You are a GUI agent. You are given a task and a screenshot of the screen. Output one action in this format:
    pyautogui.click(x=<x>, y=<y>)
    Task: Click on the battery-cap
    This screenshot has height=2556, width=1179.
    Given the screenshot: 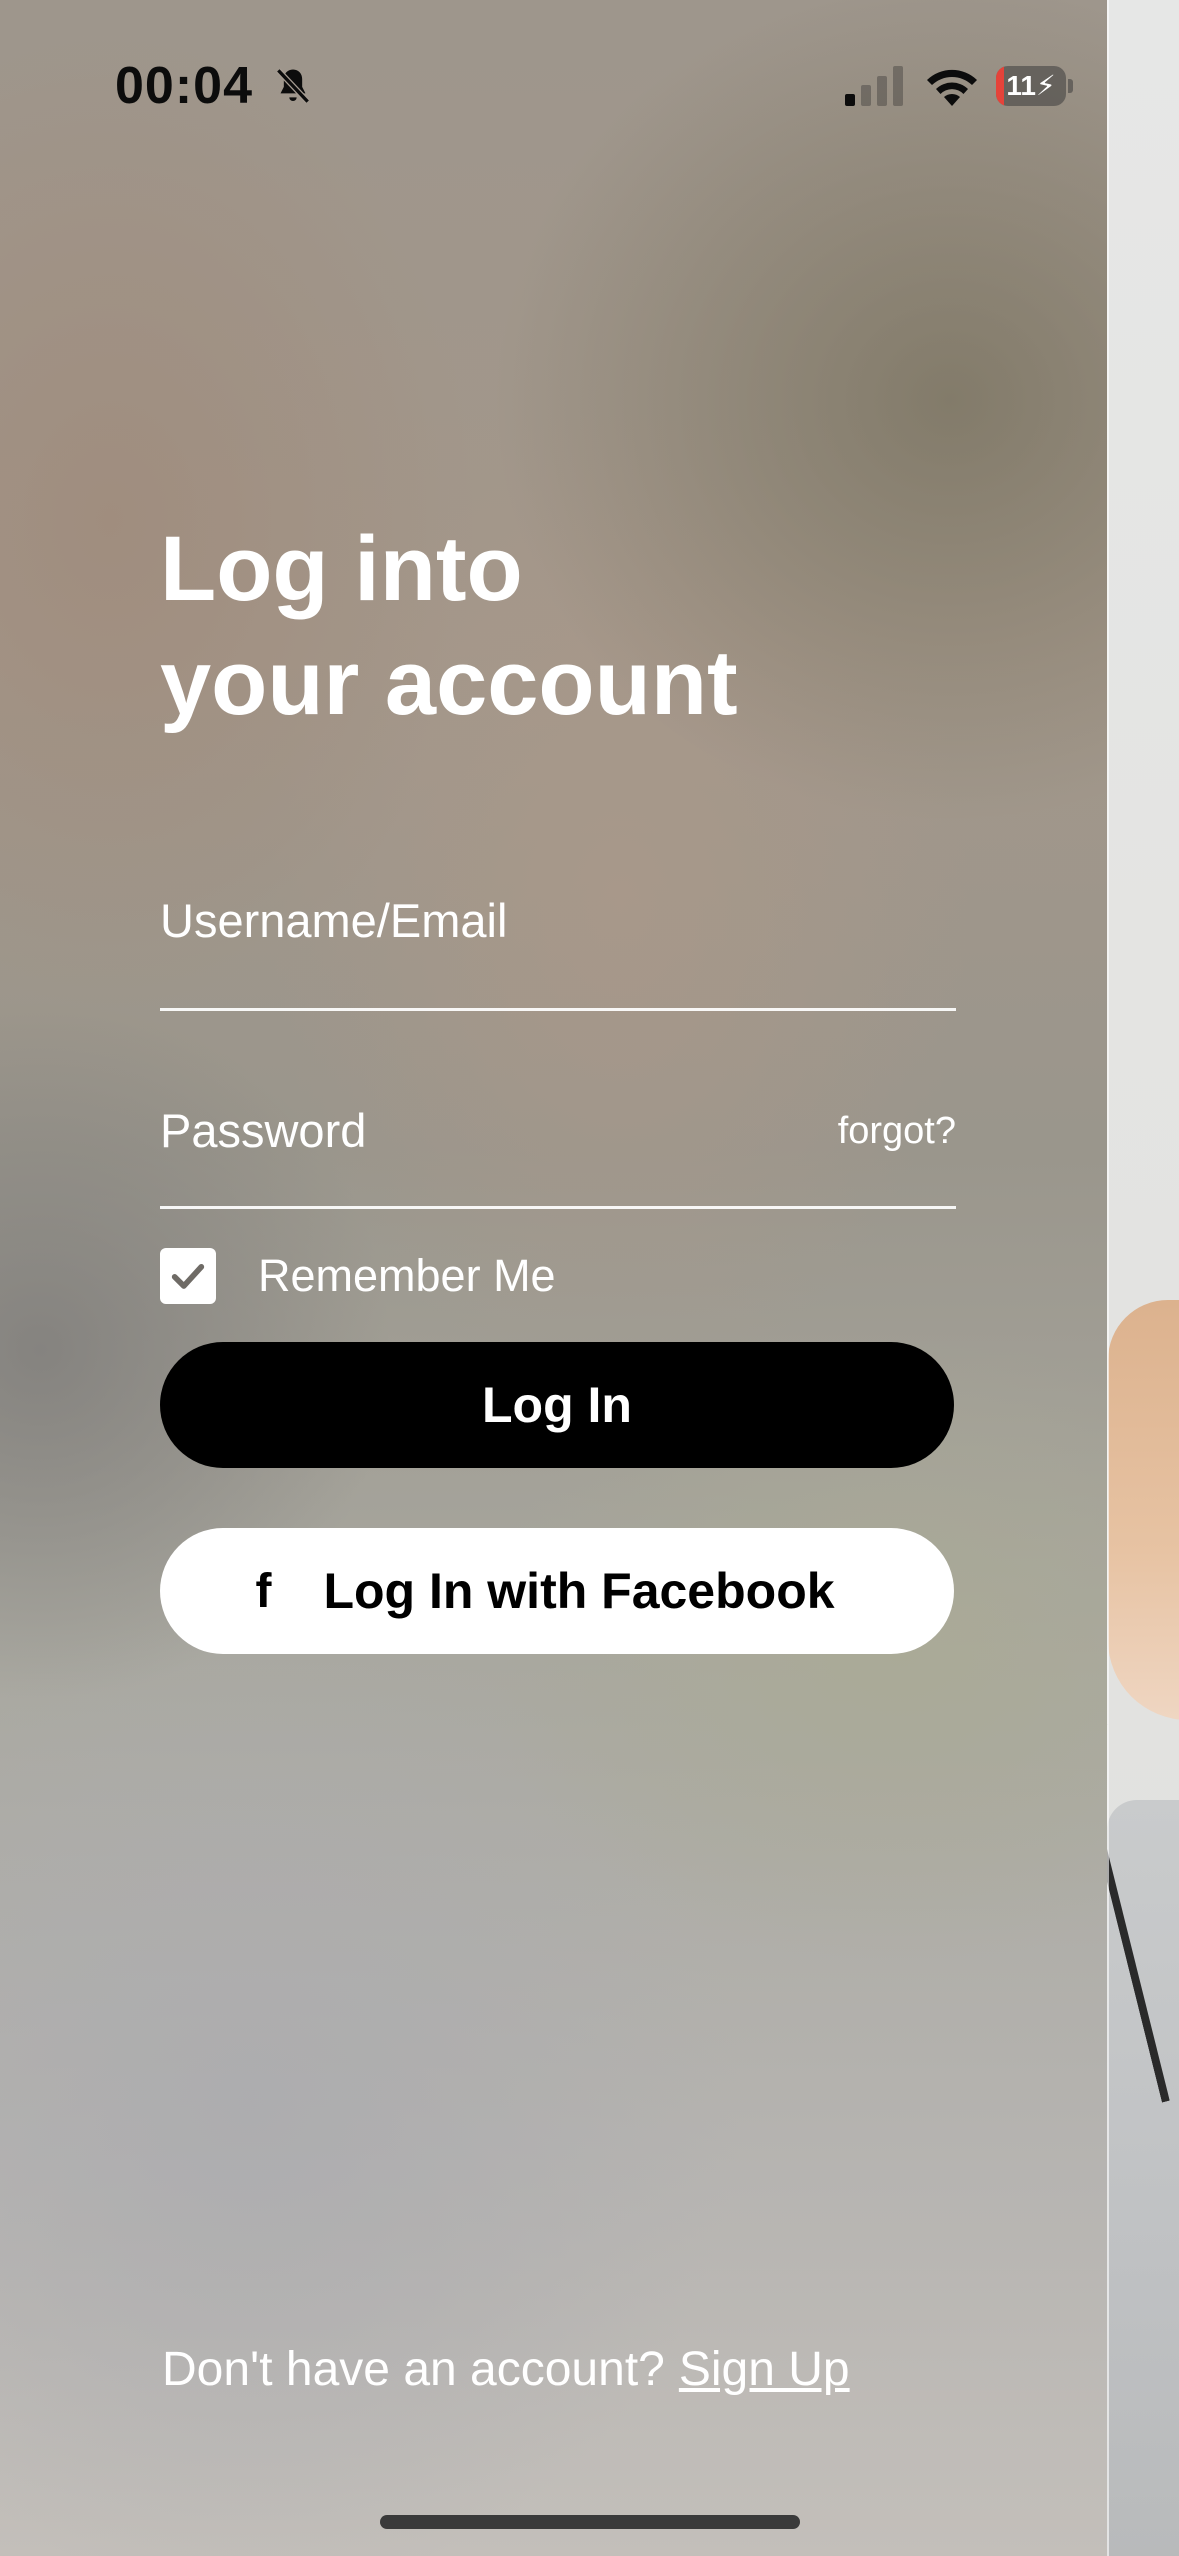 What is the action you would take?
    pyautogui.click(x=1070, y=86)
    